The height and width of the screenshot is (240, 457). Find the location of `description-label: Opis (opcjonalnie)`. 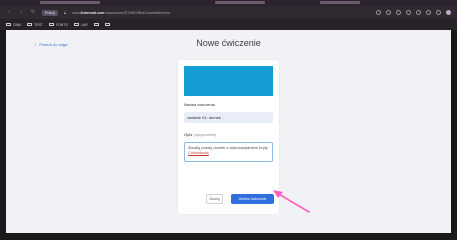

description-label: Opis (opcjonalnie) is located at coordinates (200, 134).